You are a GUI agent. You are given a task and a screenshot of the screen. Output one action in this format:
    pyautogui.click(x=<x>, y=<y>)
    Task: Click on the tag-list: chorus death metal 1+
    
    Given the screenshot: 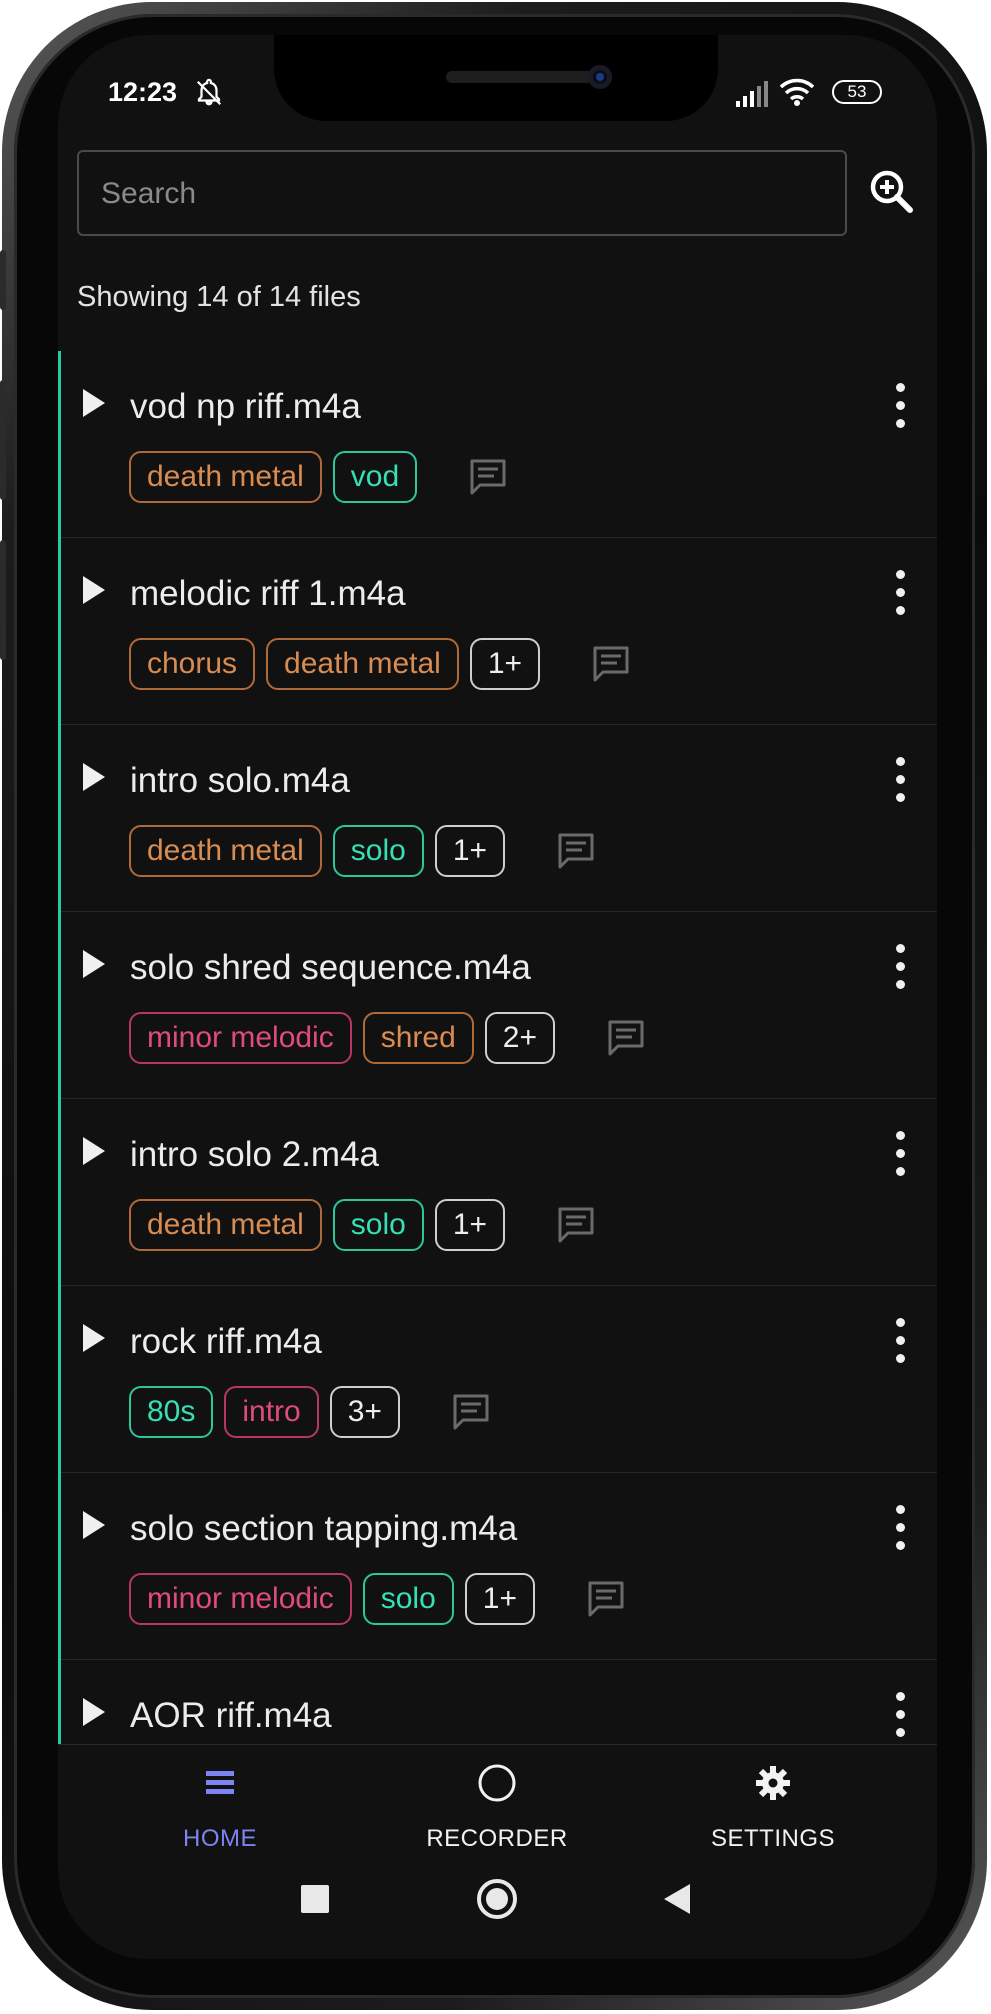 What is the action you would take?
    pyautogui.click(x=380, y=664)
    